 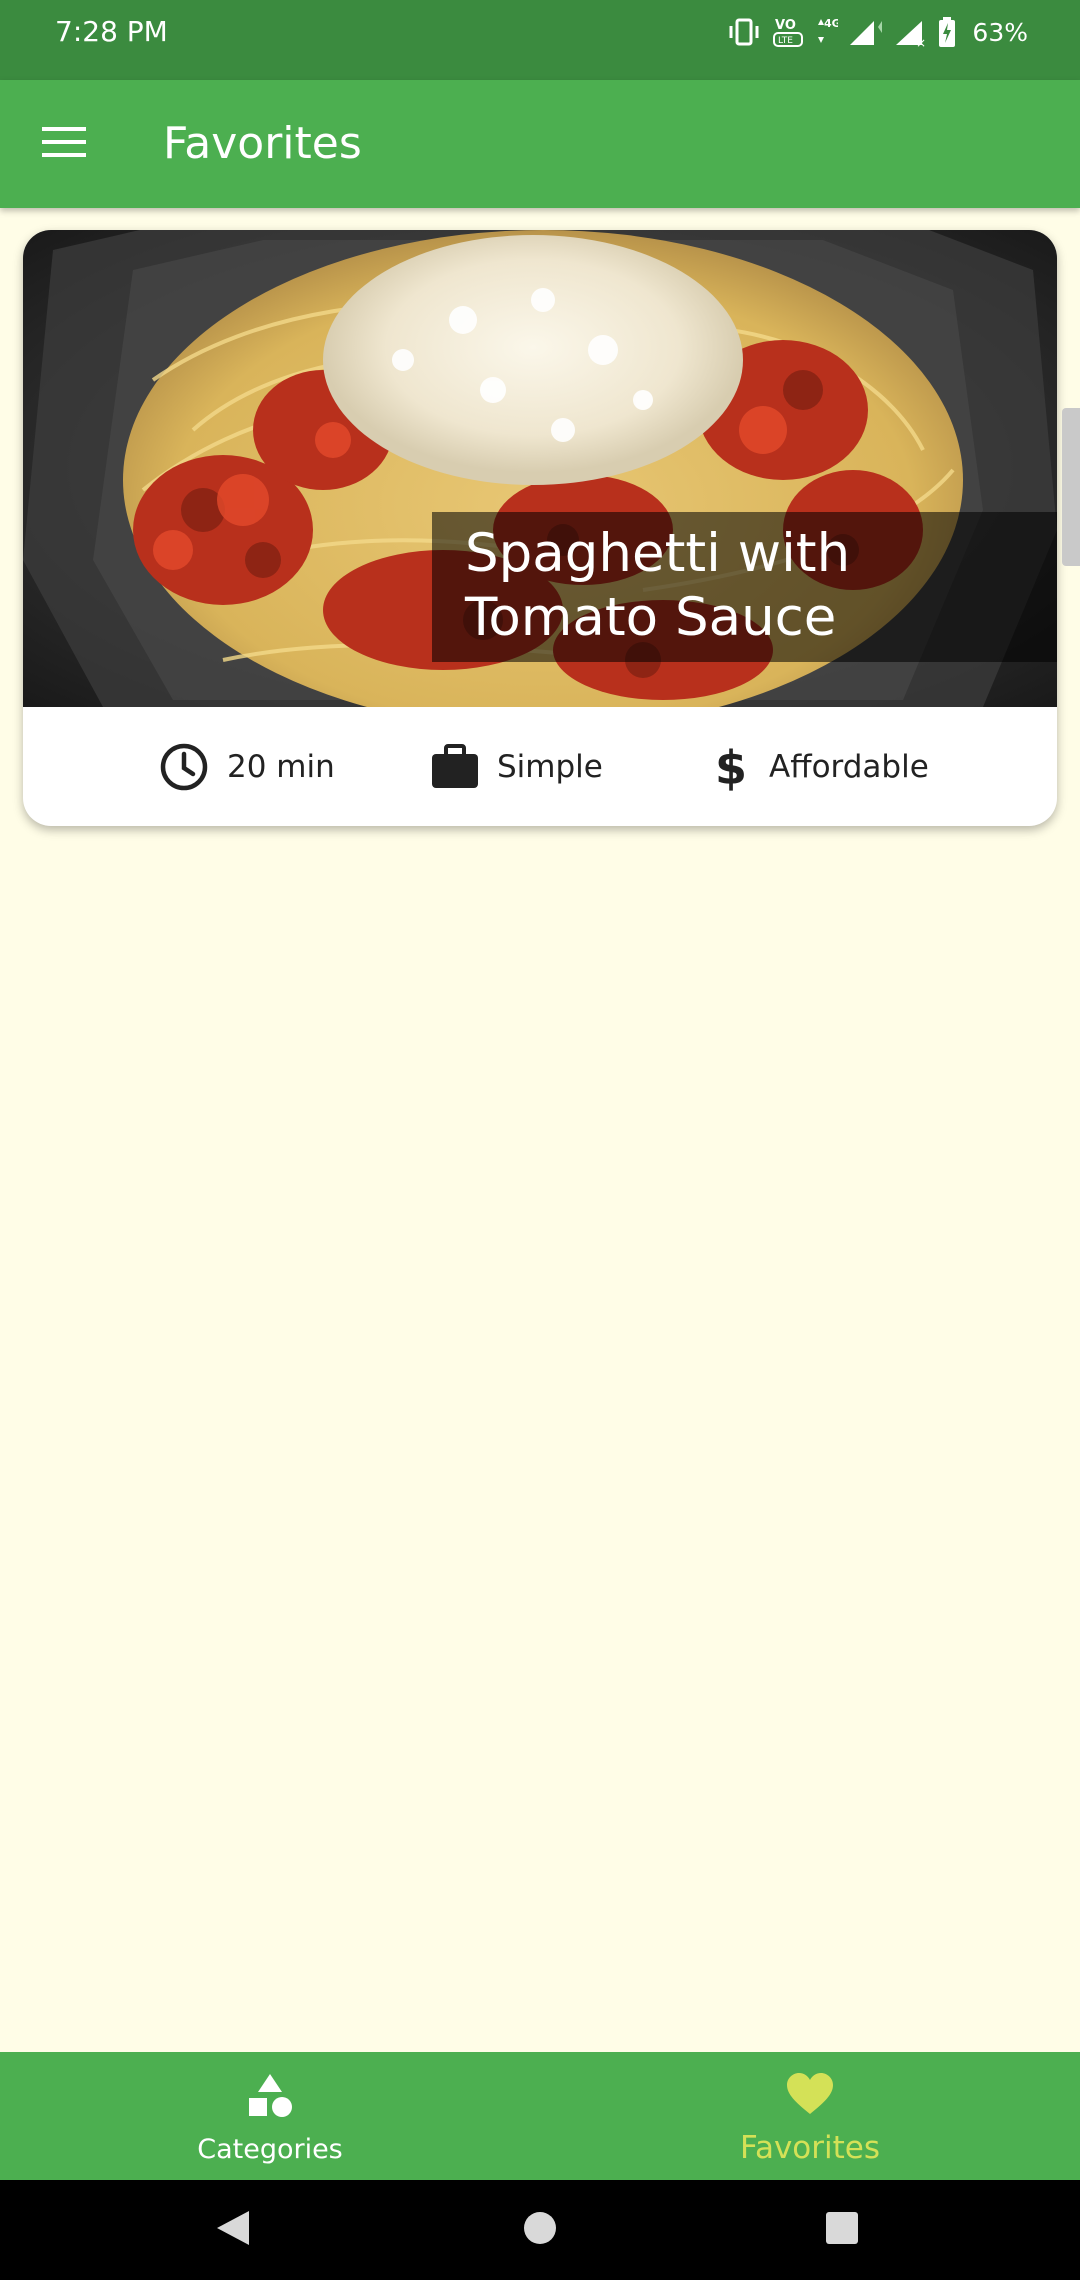 I want to click on status-bar: 7:28 PM VO LTE 4G × 63%, so click(x=540, y=40).